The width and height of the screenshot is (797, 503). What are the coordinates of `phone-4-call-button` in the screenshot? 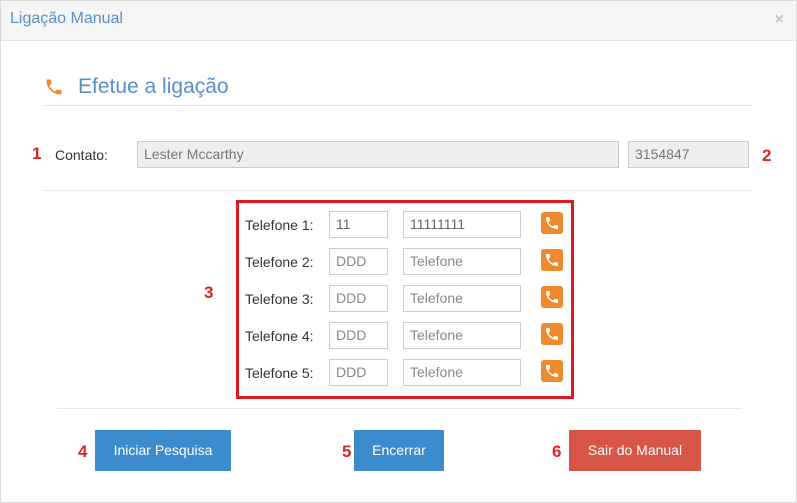 It's located at (552, 334).